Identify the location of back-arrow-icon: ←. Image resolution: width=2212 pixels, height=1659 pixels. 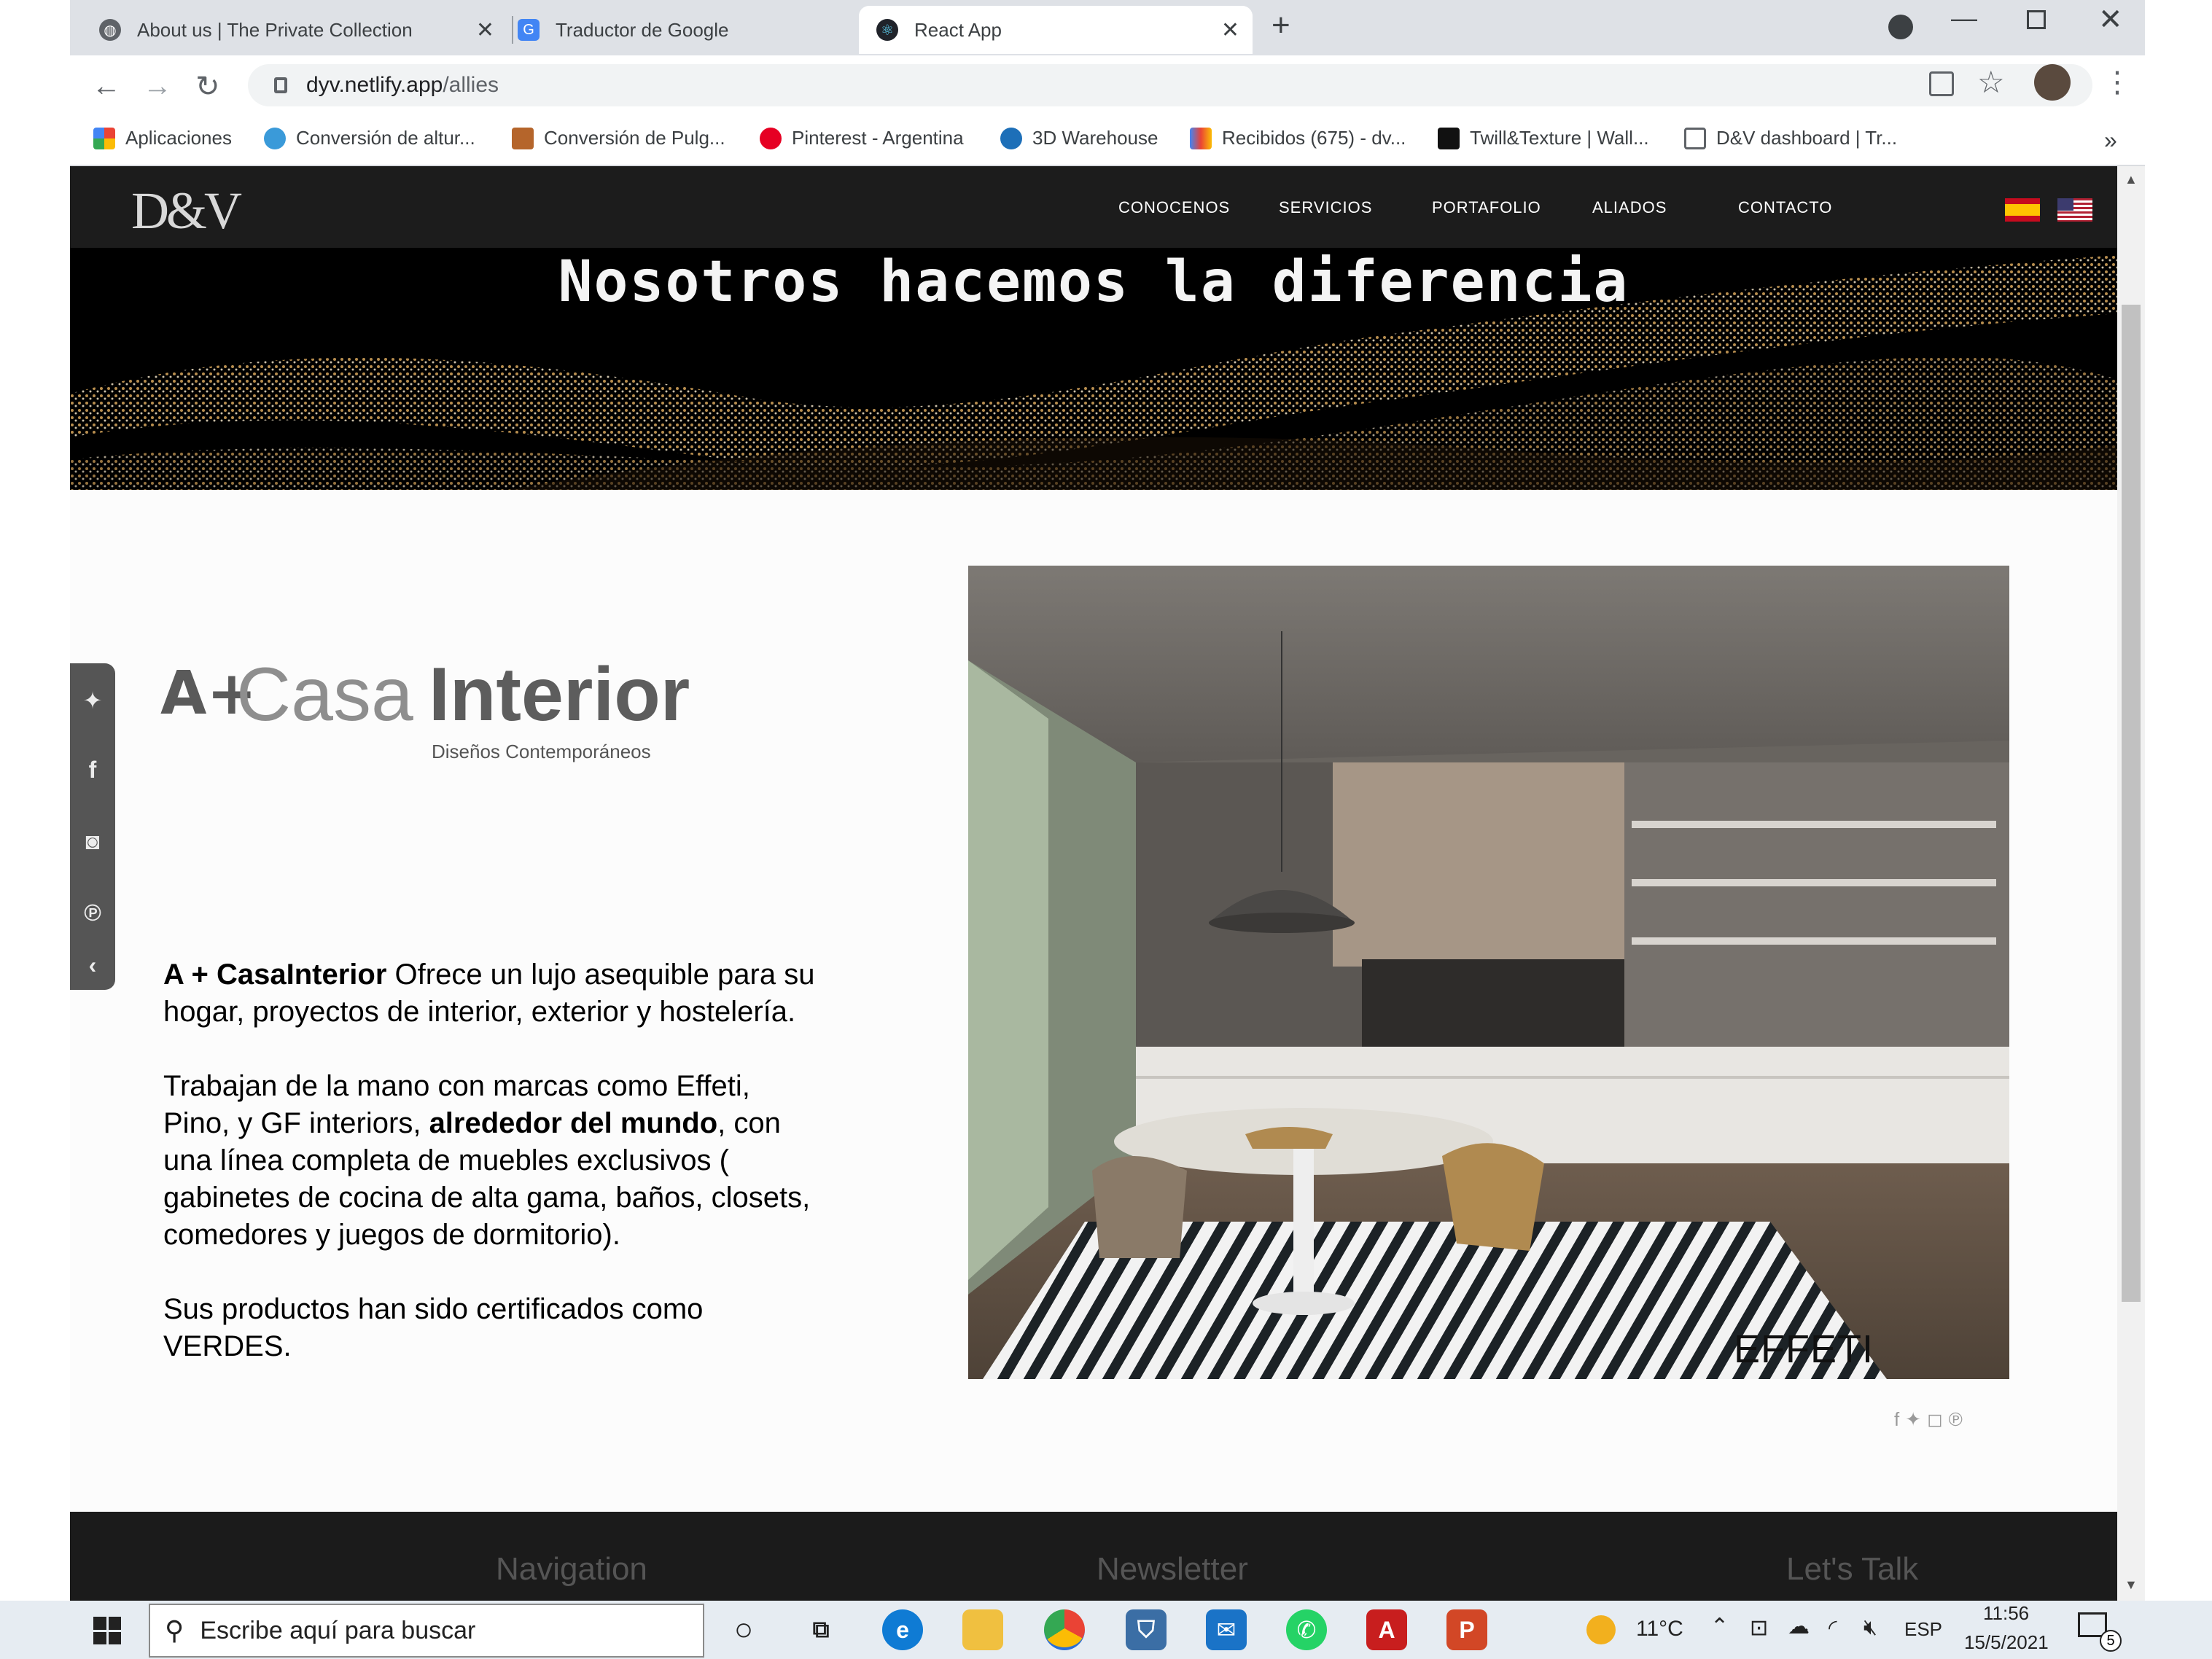
(106, 86).